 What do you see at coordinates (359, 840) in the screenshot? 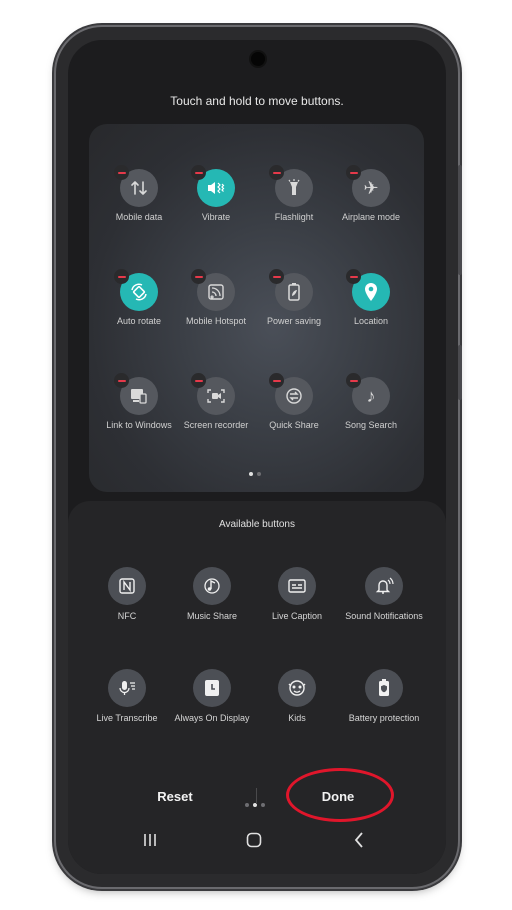
I see `back-icon` at bounding box center [359, 840].